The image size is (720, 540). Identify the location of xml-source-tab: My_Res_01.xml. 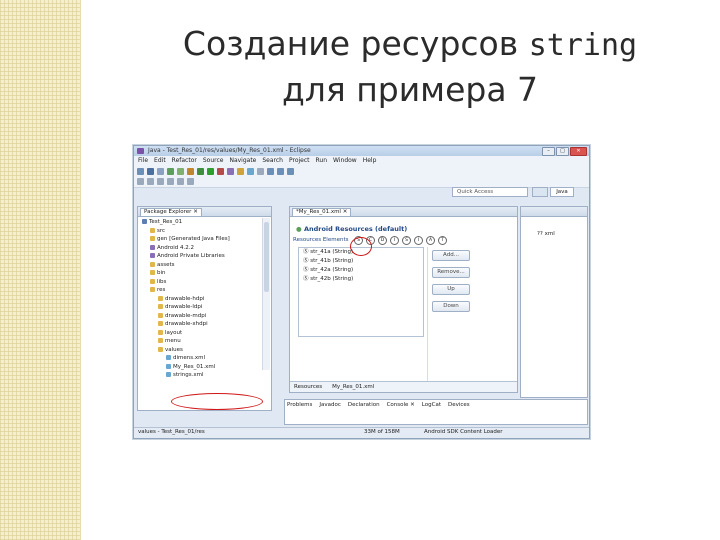
(353, 387).